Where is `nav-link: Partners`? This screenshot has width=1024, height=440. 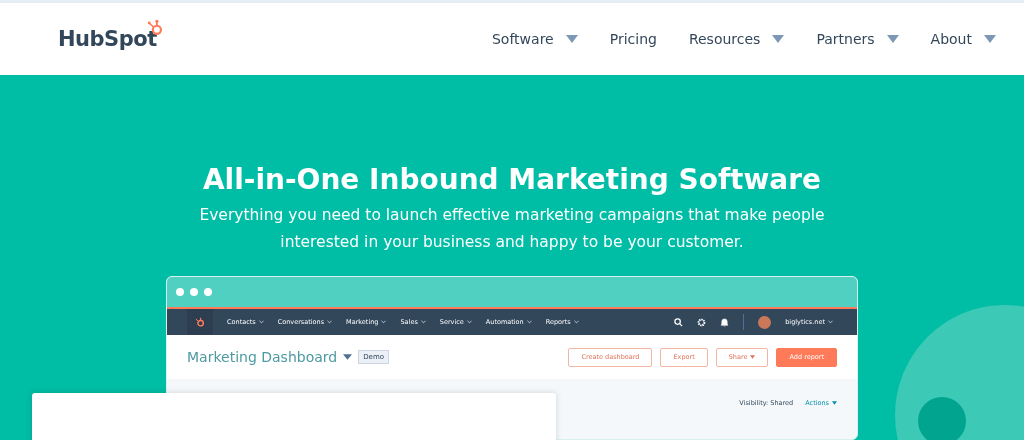
nav-link: Partners is located at coordinates (857, 39).